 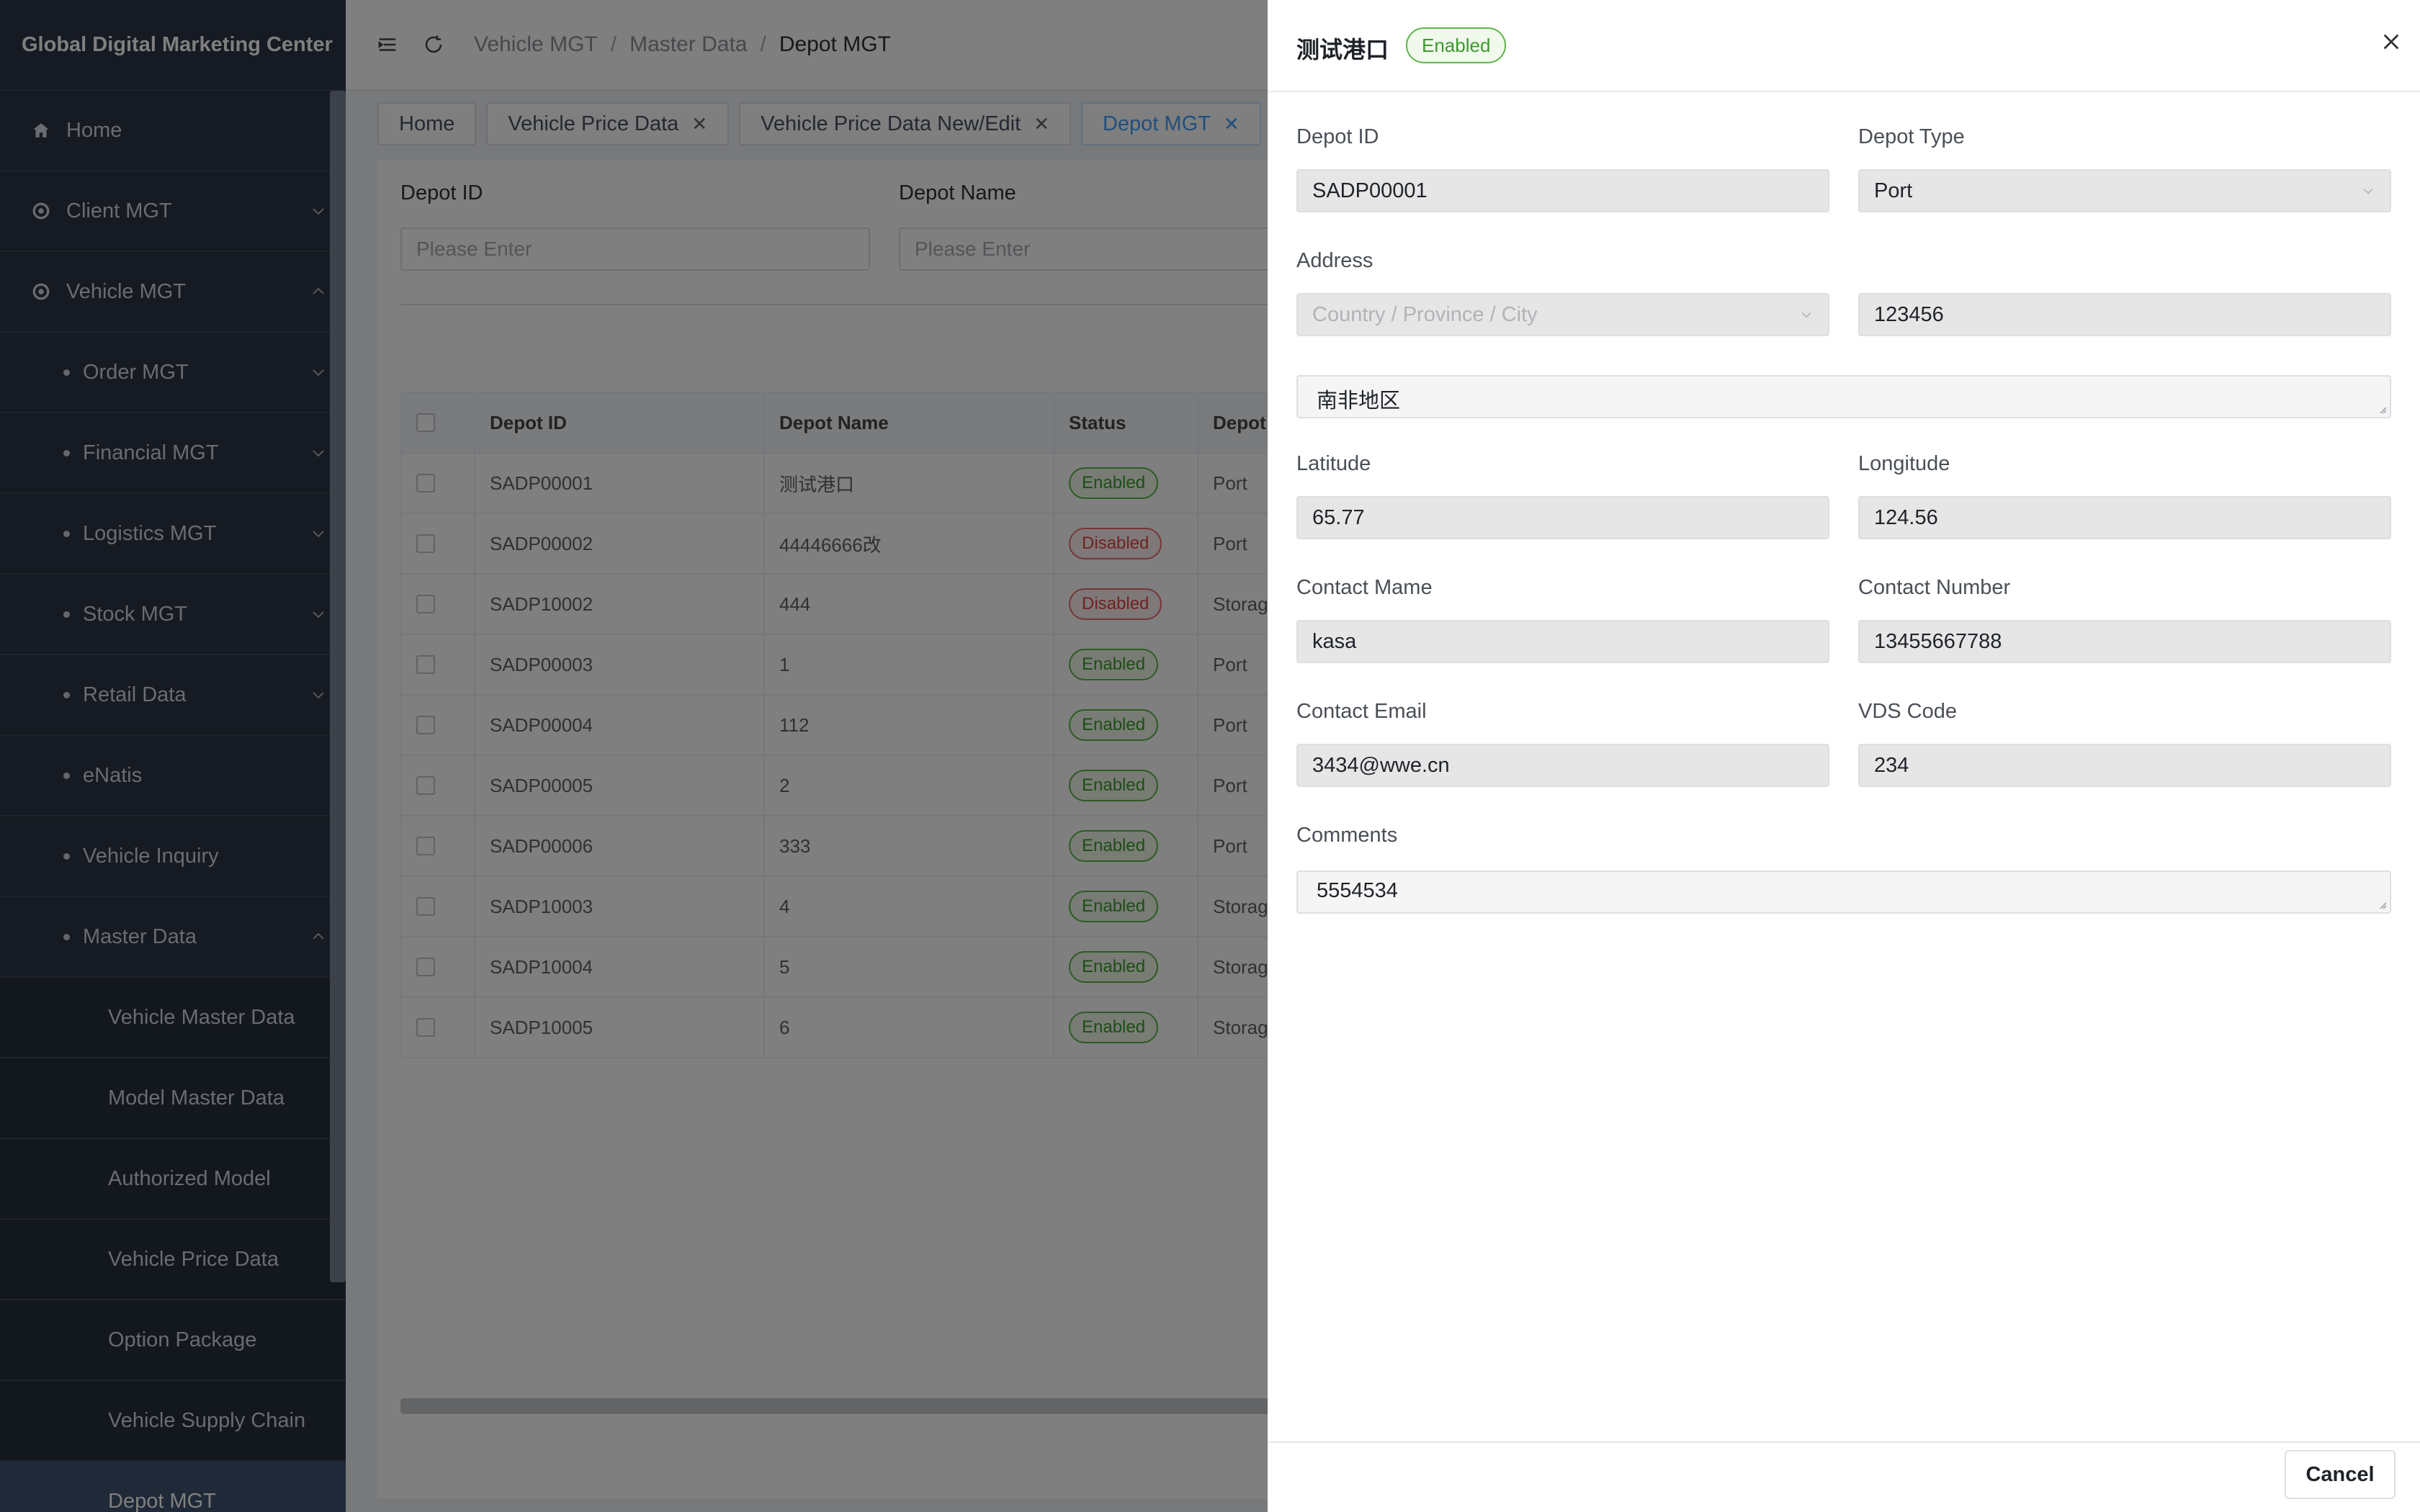 What do you see at coordinates (1347, 835) in the screenshot?
I see `comments-label: Comments` at bounding box center [1347, 835].